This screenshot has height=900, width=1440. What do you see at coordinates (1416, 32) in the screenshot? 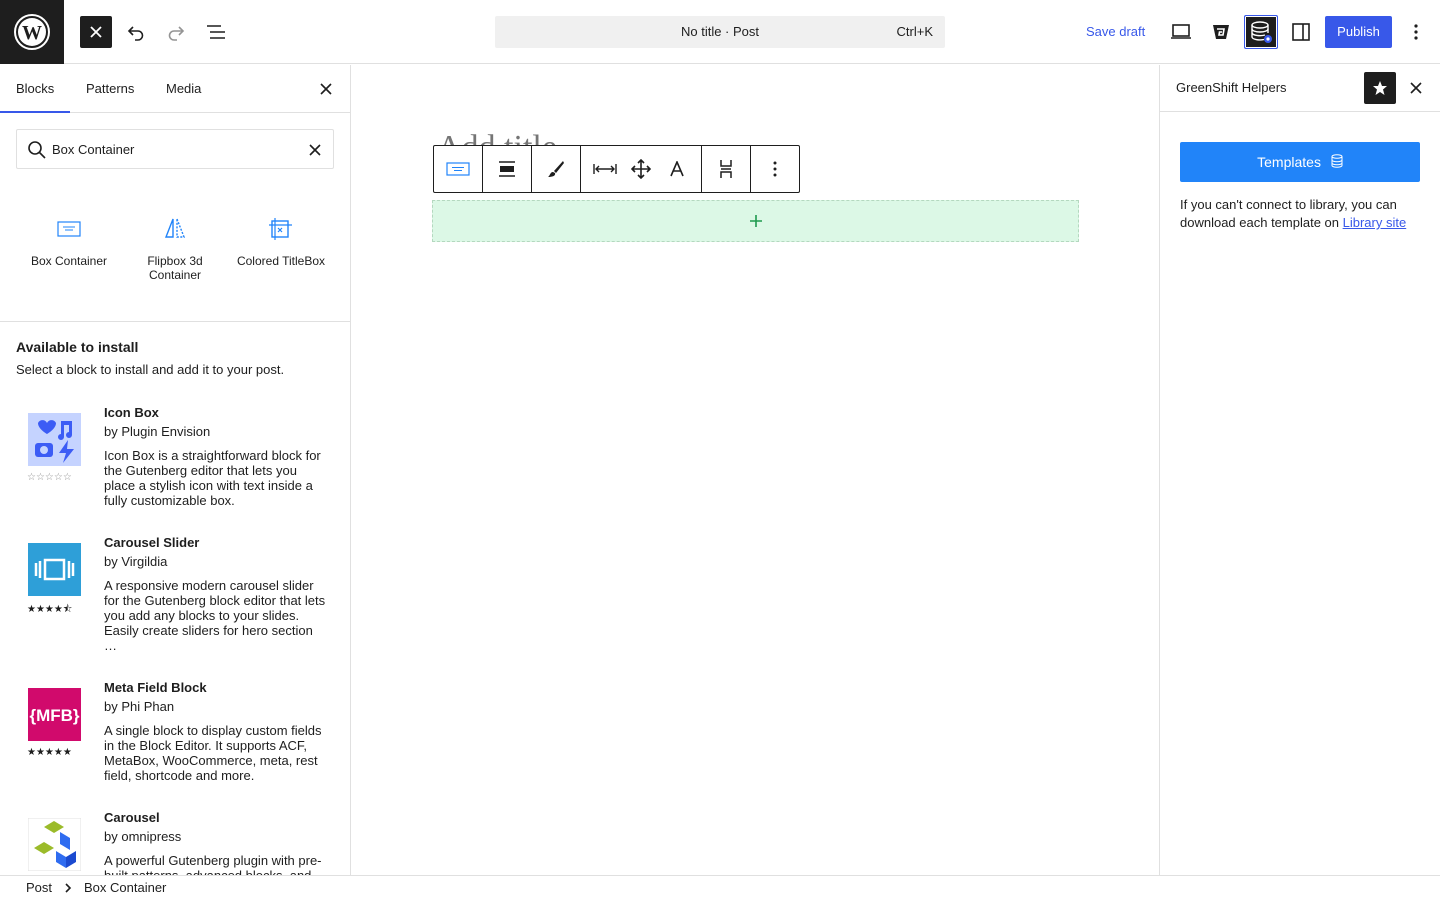
I see `options-menu-button` at bounding box center [1416, 32].